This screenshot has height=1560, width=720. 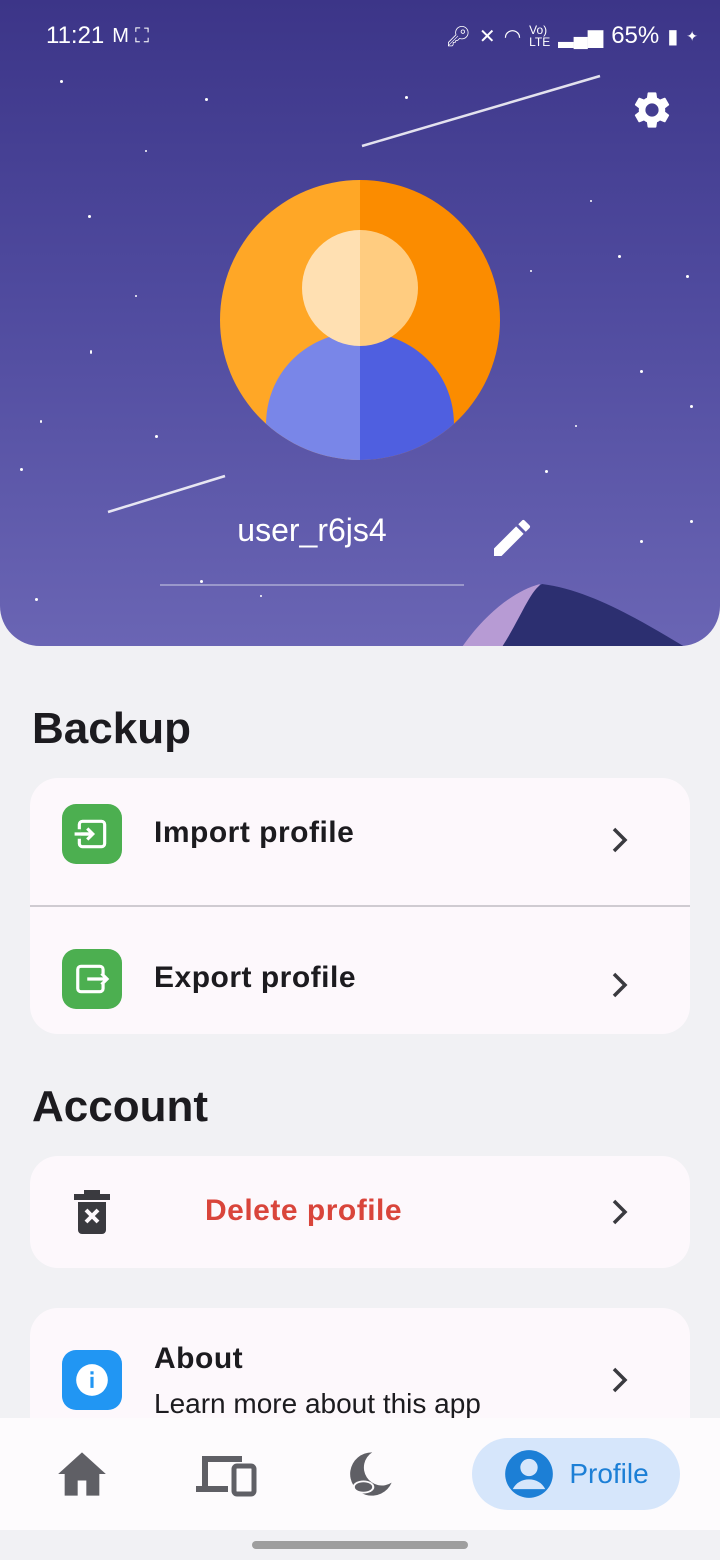 I want to click on screenshot-icon: ⛶, so click(x=141, y=35).